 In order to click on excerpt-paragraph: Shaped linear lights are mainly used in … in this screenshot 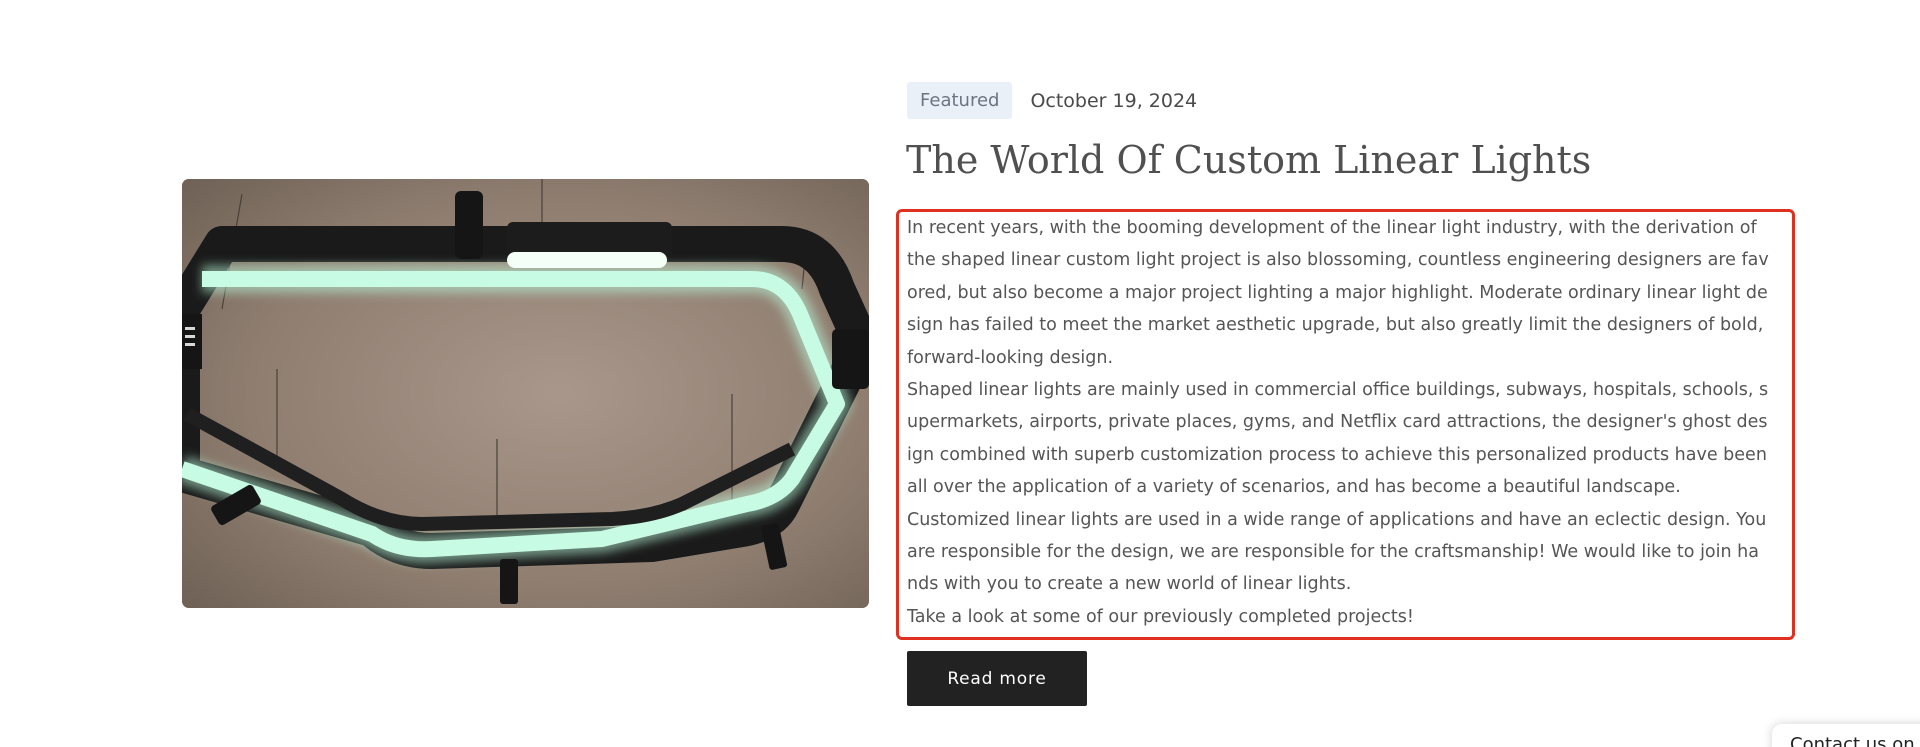, I will do `click(1338, 439)`.